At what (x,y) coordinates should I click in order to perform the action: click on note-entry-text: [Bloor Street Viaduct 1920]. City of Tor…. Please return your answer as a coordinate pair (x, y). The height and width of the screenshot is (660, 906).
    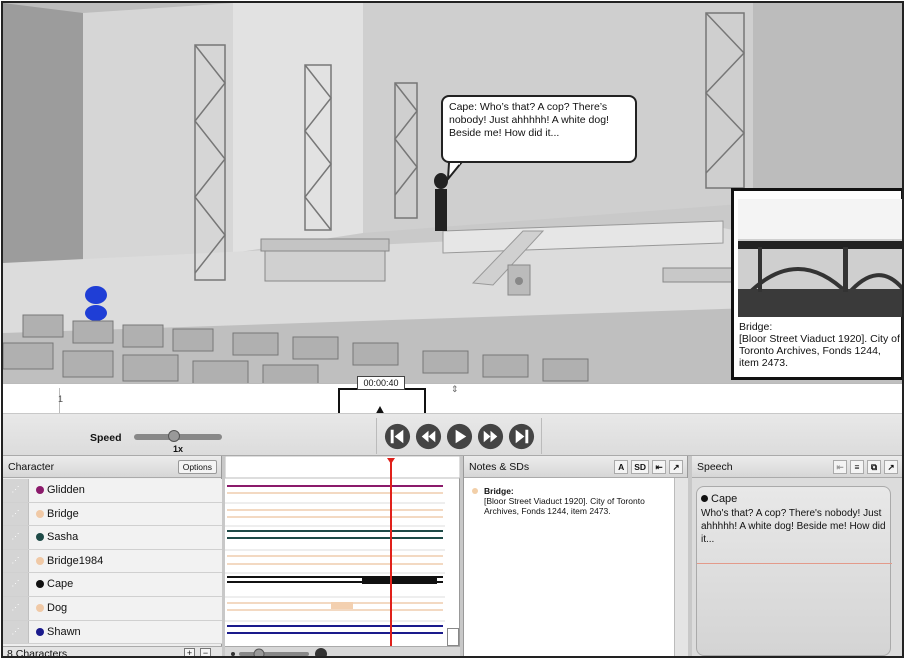
    Looking at the image, I should click on (564, 506).